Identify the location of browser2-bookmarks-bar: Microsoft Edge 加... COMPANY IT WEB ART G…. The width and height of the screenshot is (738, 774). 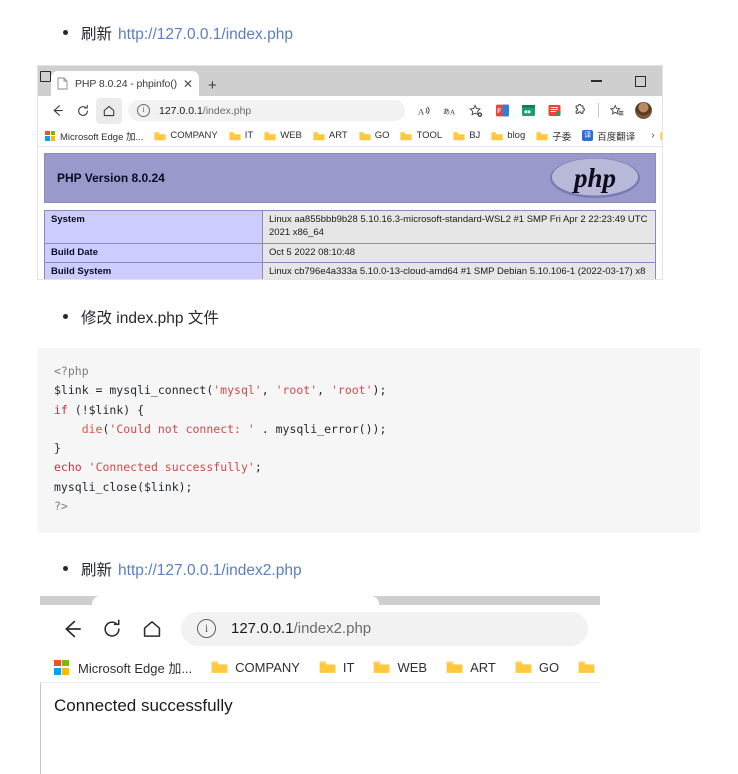
(320, 667).